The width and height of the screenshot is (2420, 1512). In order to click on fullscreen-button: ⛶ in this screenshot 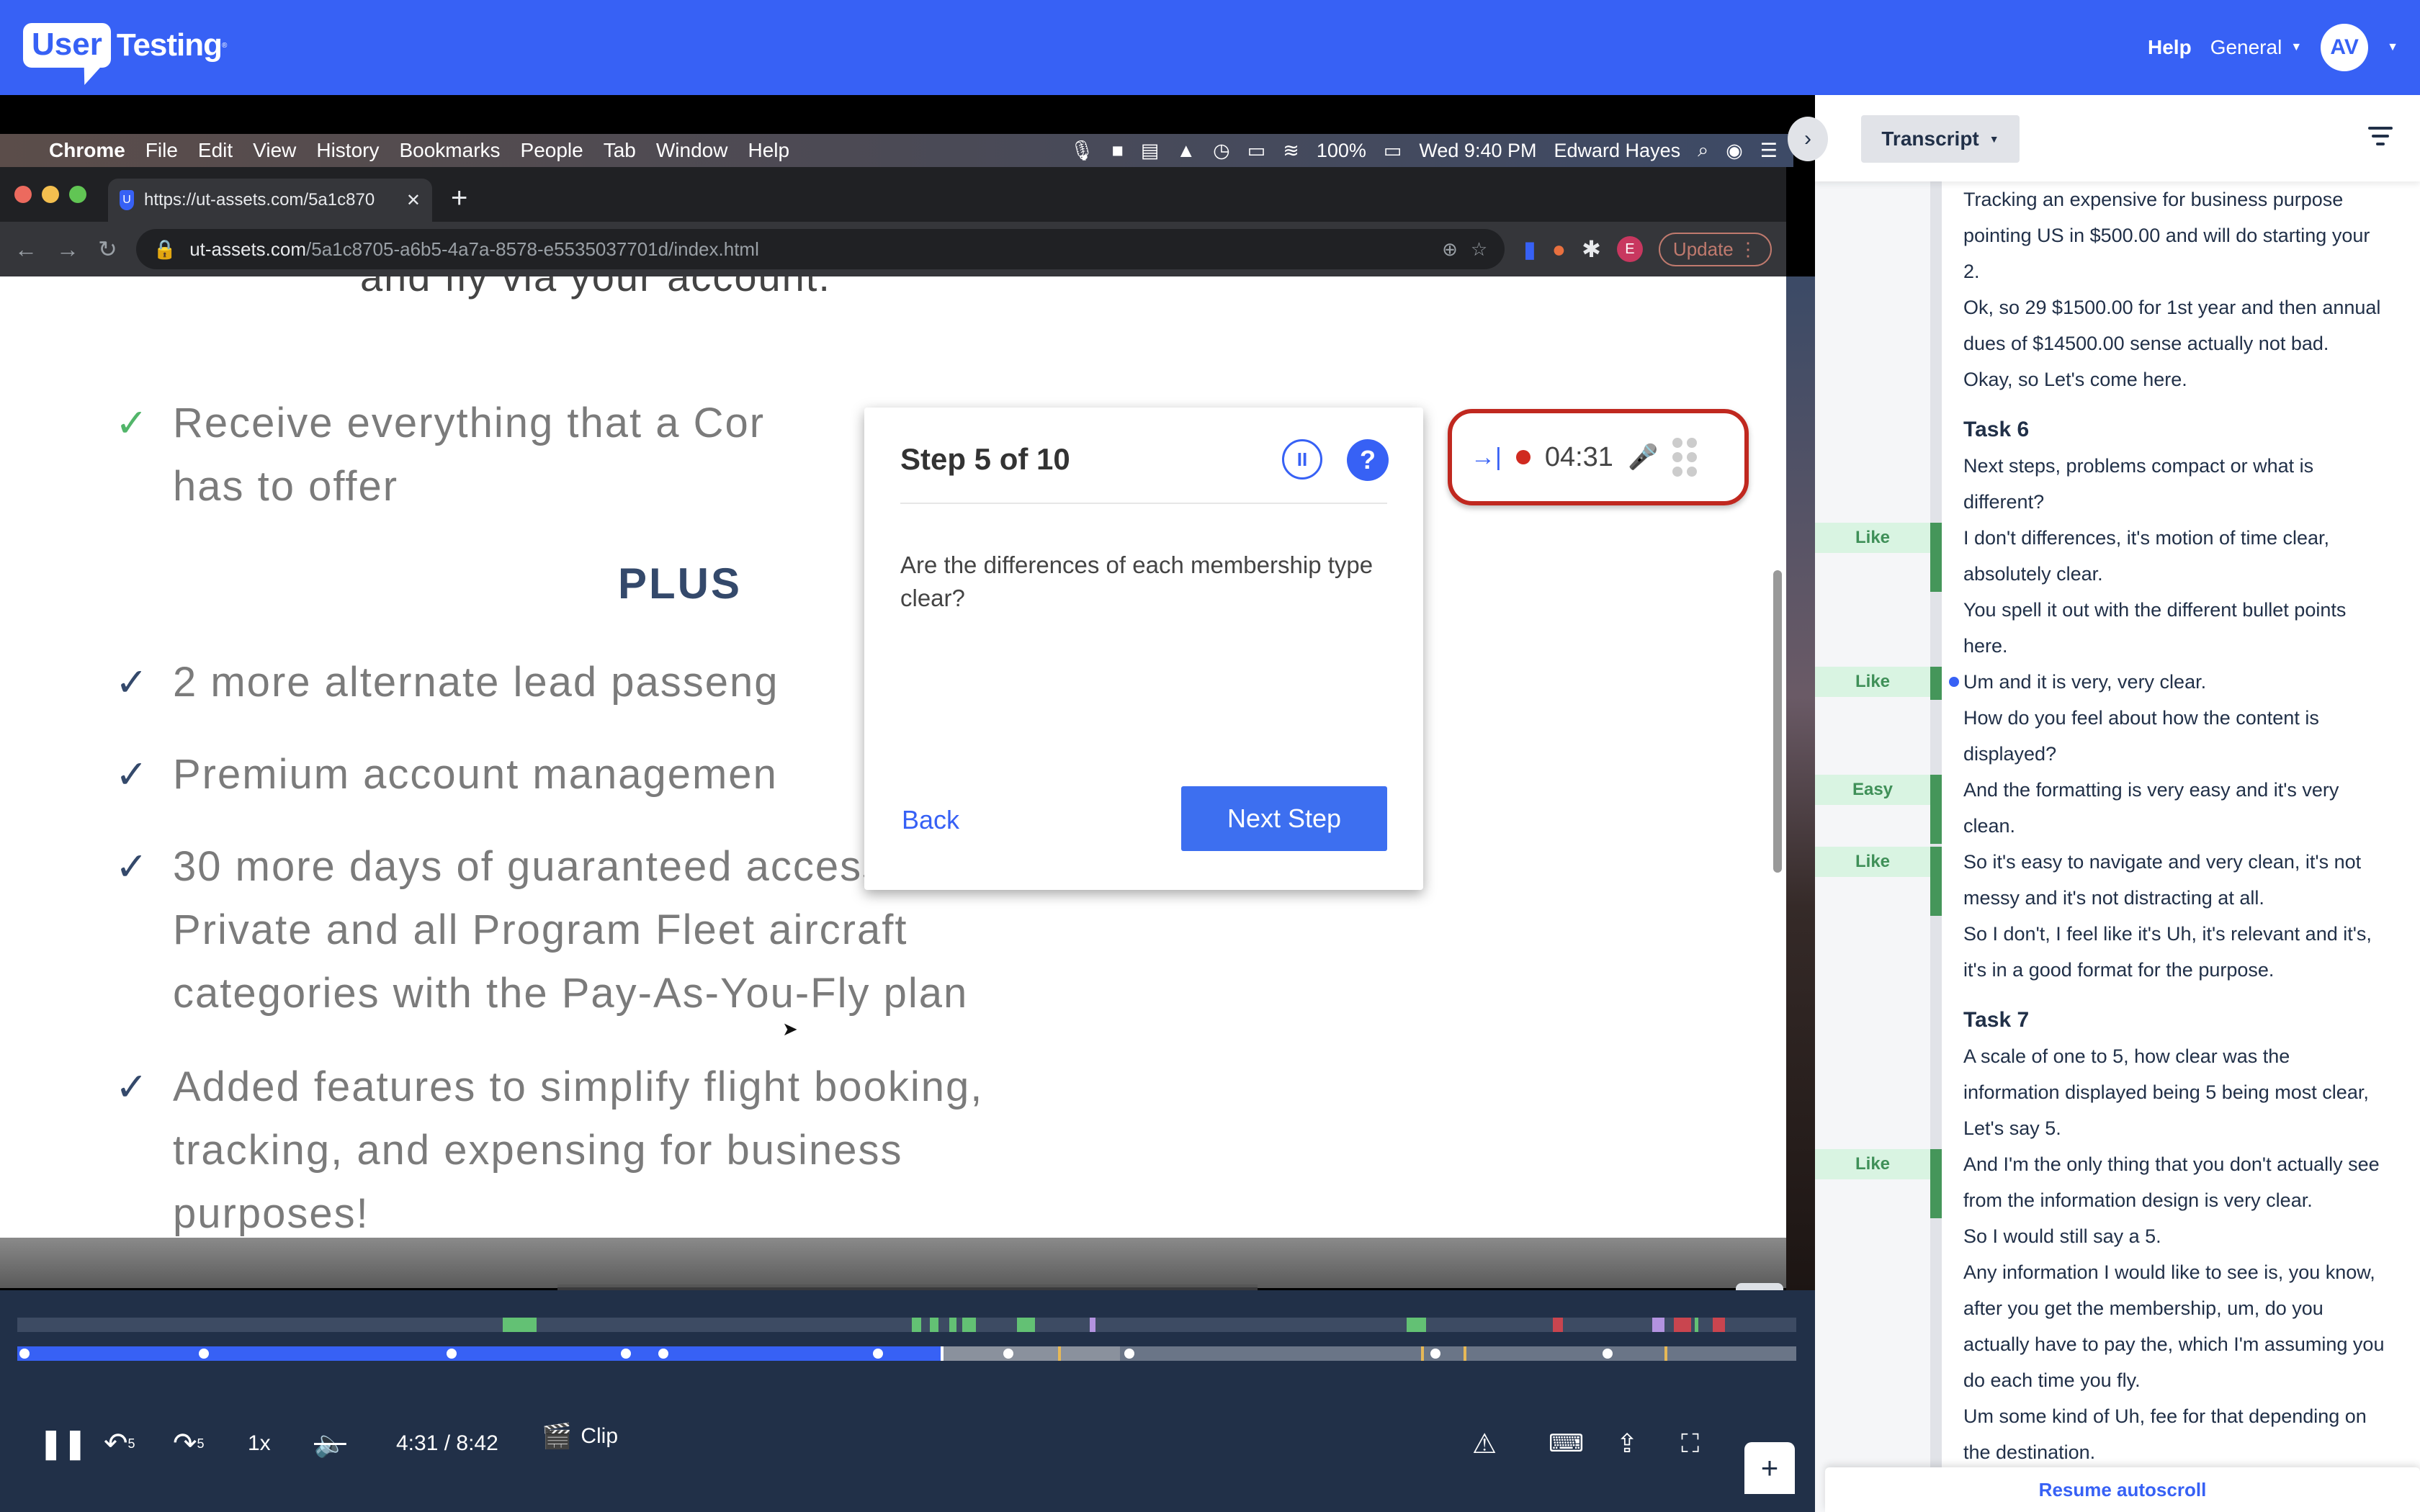, I will do `click(1690, 1443)`.